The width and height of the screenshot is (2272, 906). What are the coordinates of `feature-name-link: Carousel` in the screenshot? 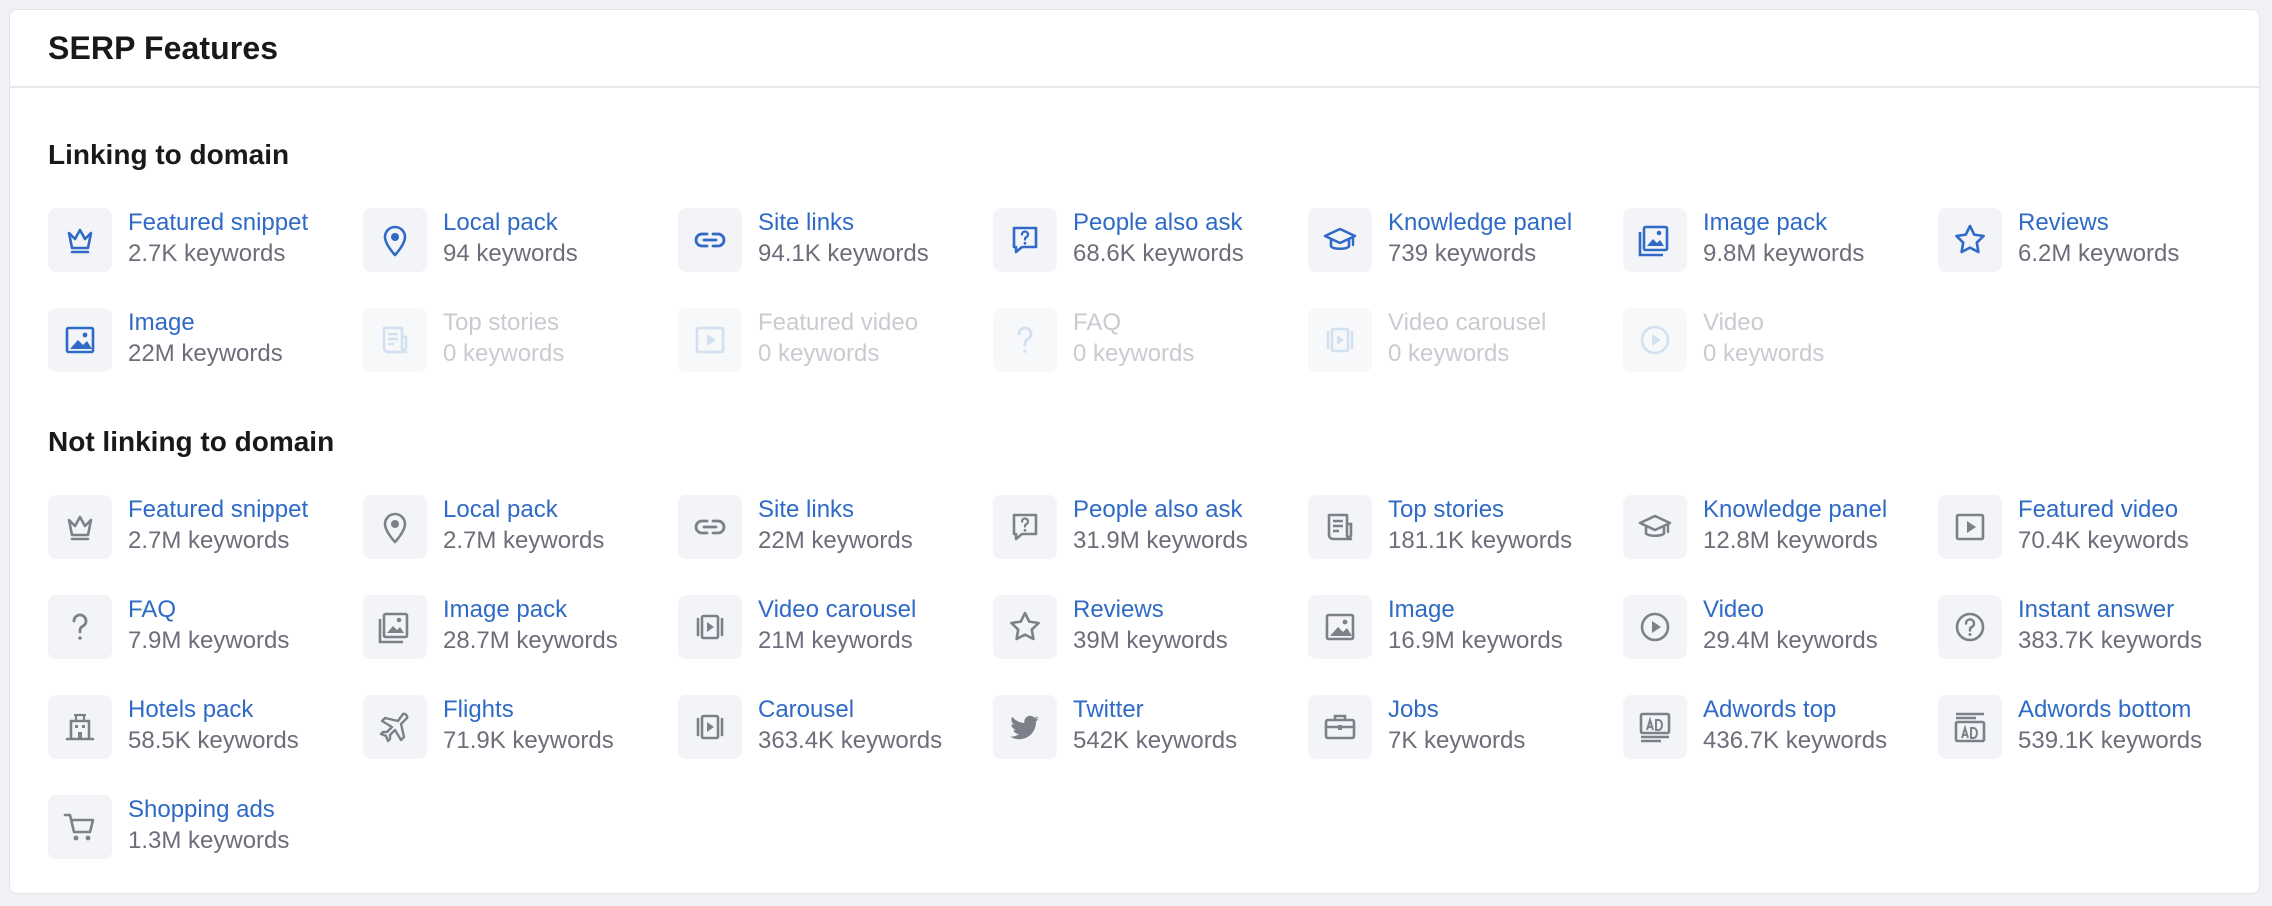 It's located at (850, 710).